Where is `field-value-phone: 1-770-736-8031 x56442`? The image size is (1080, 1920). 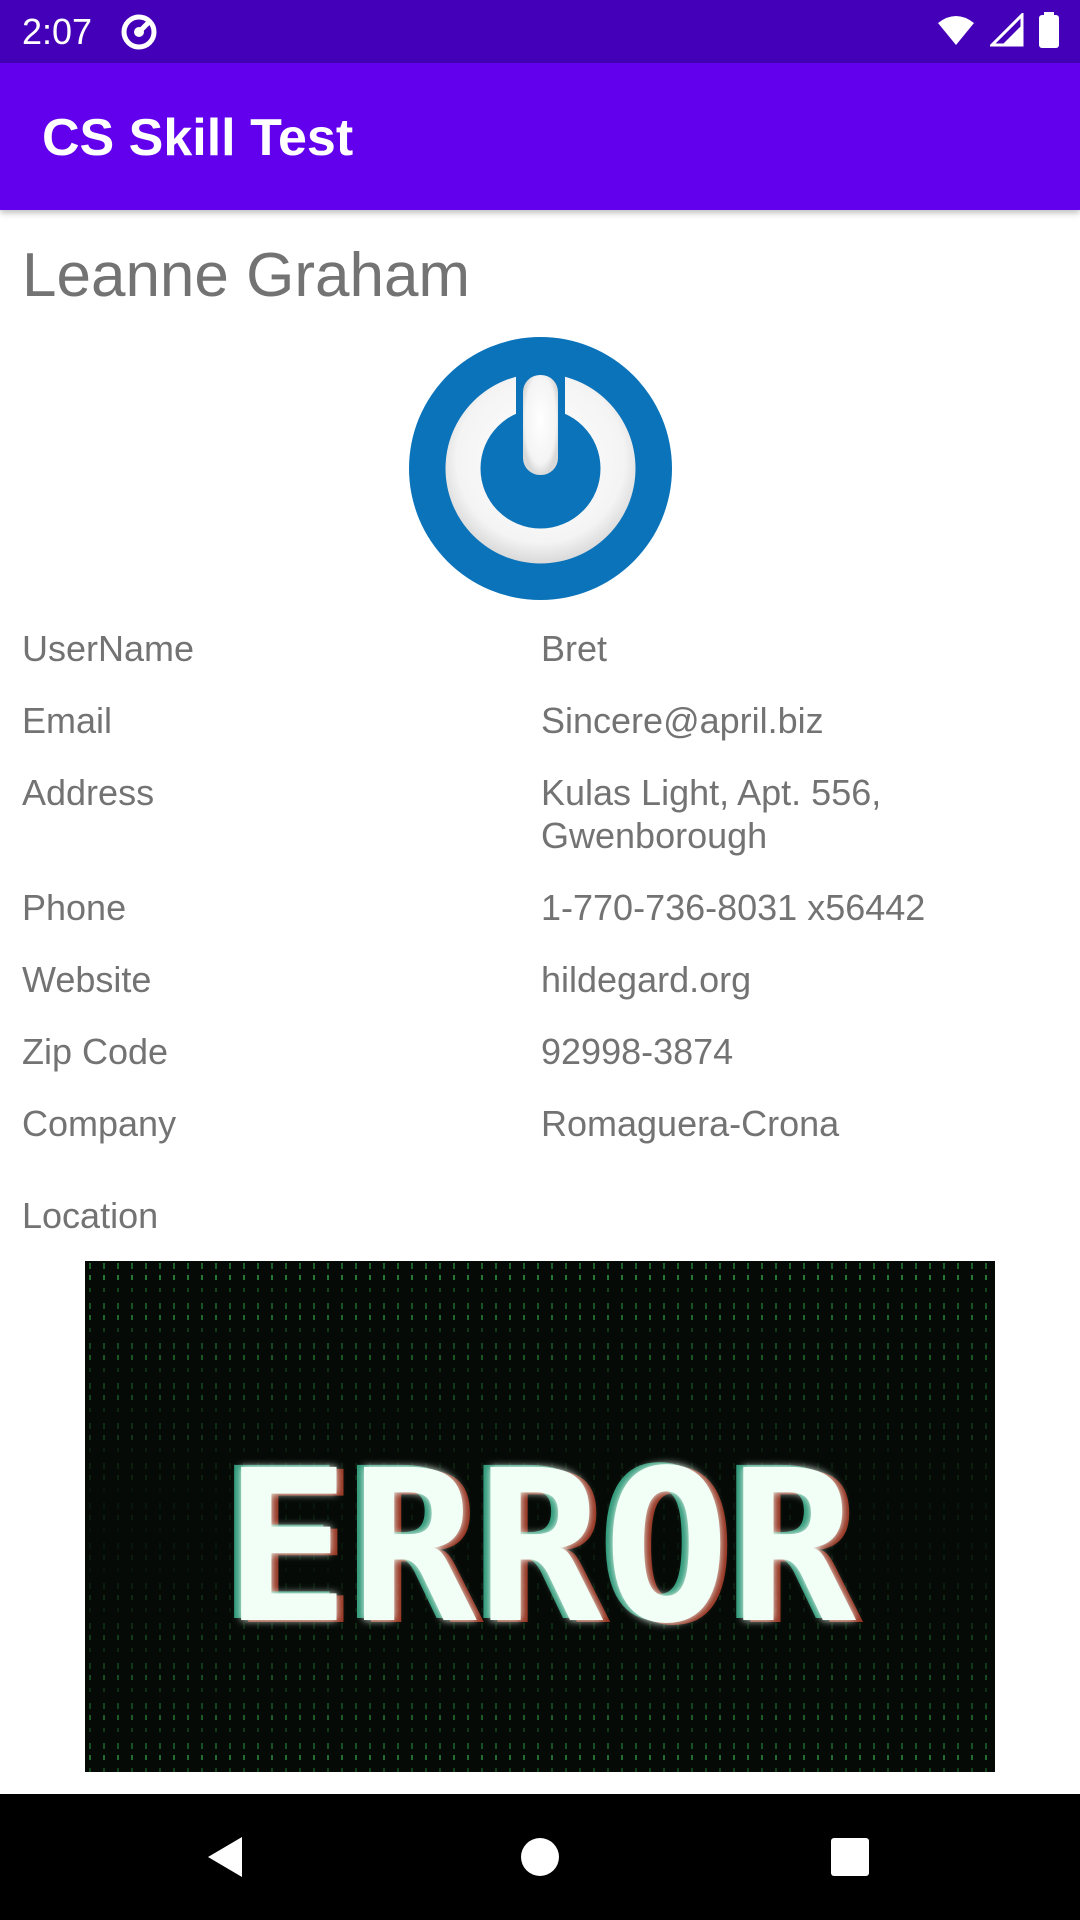
field-value-phone: 1-770-736-8031 x56442 is located at coordinates (733, 907).